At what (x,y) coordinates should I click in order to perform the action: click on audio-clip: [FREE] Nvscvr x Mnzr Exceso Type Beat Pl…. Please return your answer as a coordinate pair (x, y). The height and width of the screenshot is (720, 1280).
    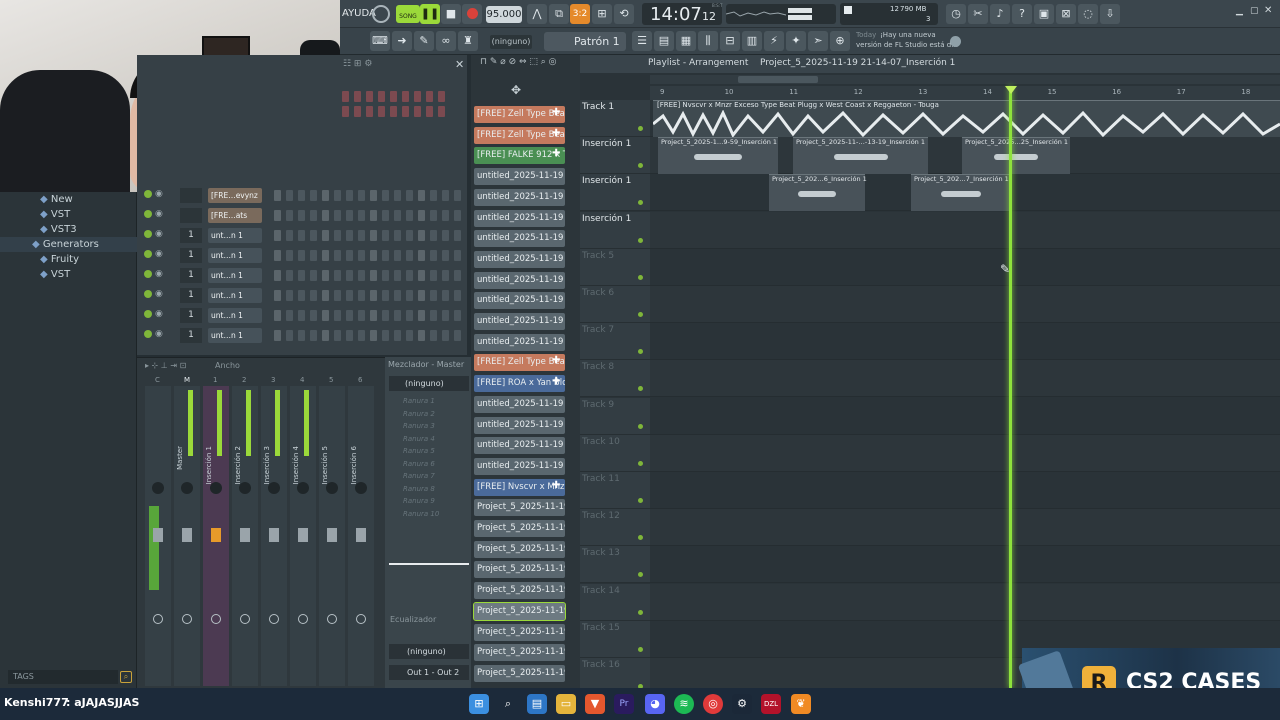
    Looking at the image, I should click on (966, 119).